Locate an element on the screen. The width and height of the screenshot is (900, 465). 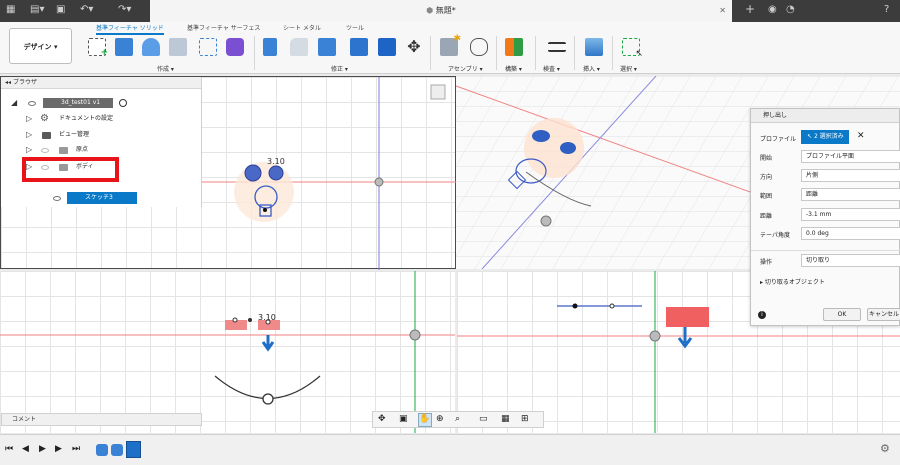
tab-sheet-metal: シート メタル is located at coordinates (302, 27).